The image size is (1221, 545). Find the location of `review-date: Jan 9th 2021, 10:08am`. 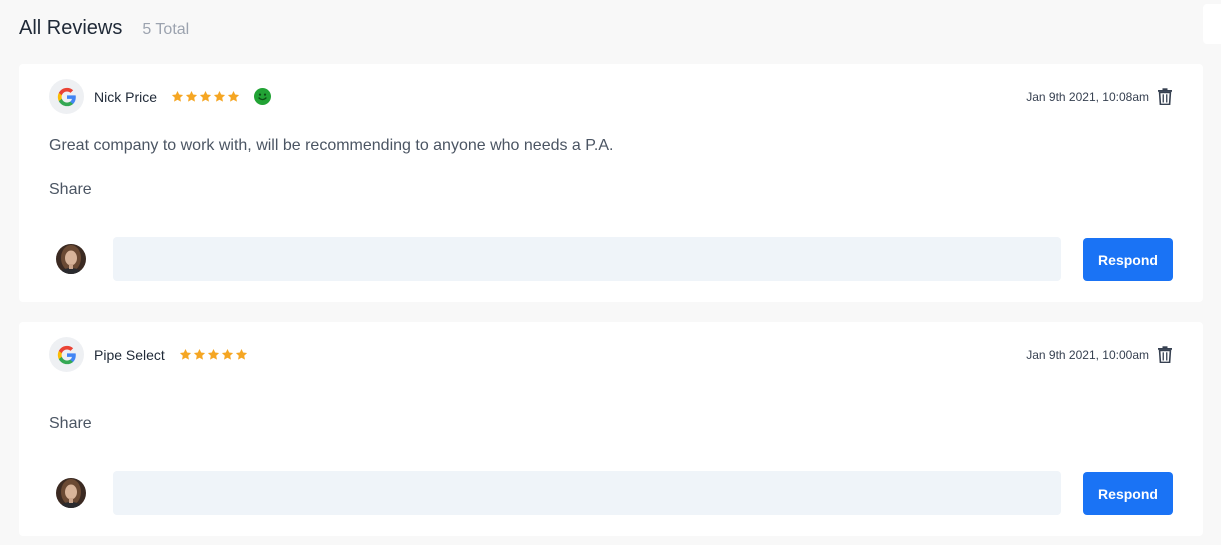

review-date: Jan 9th 2021, 10:08am is located at coordinates (1087, 96).